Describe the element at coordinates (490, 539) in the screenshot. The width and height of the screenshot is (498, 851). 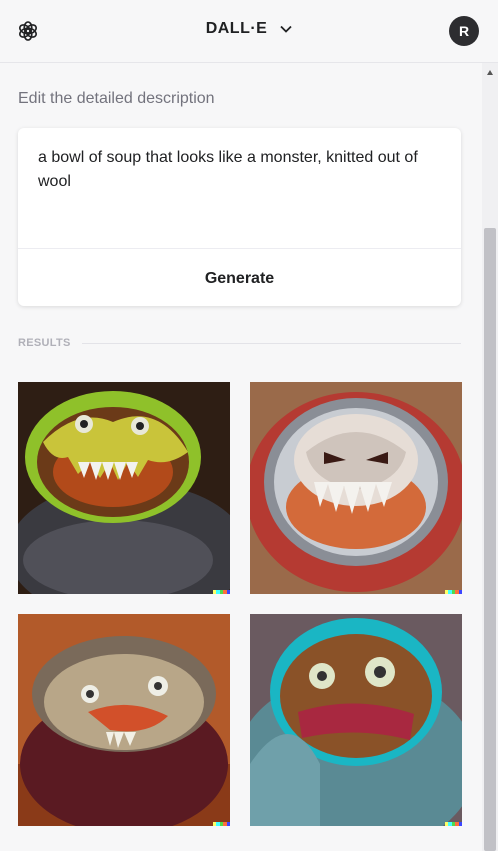
I see `scrollbar-thumb` at that location.